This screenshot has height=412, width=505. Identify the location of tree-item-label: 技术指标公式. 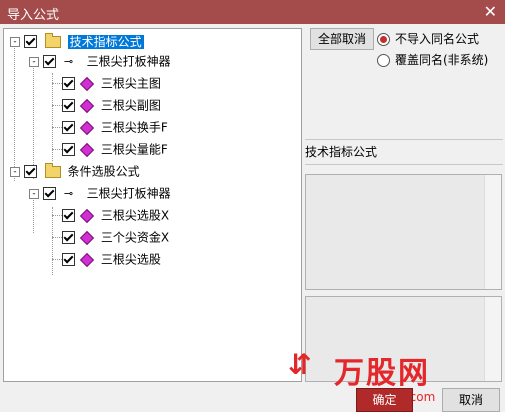
(105, 41).